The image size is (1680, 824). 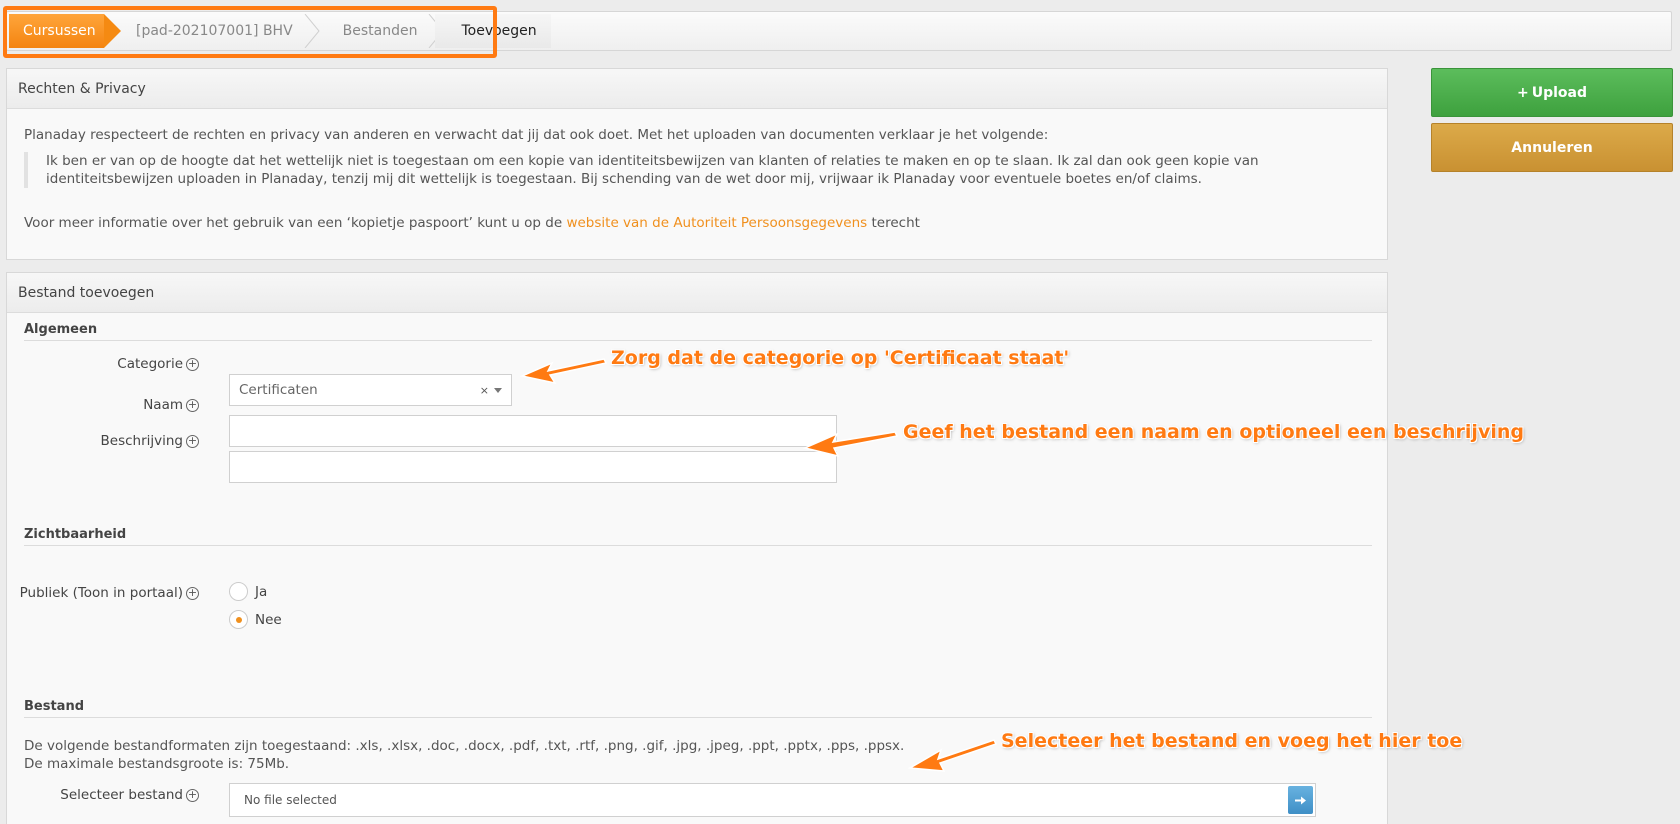 I want to click on public-label-row: Publiek (Toon in portaal) +, so click(x=109, y=593).